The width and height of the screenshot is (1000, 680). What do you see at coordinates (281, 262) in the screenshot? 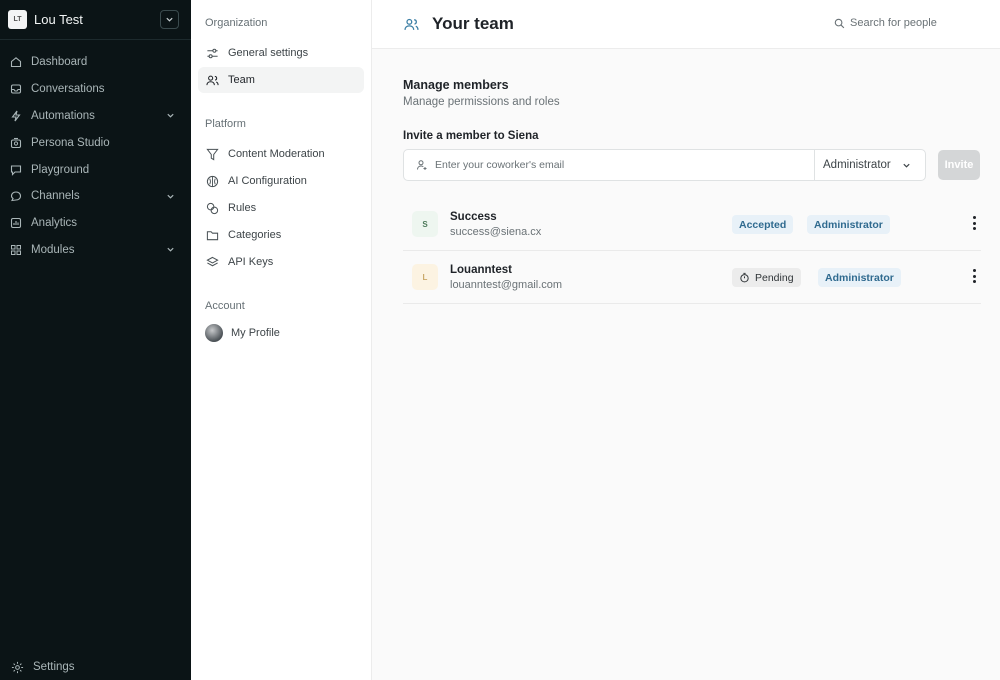
I see `subnav-item-api-keys: API Keys` at bounding box center [281, 262].